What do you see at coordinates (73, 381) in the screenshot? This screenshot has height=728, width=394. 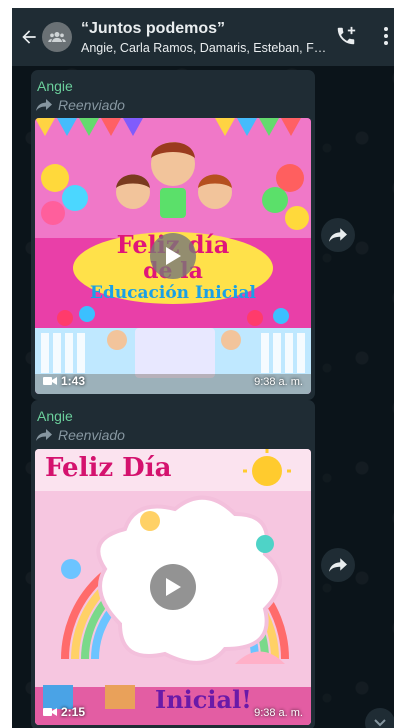 I see `duration-text: 1:43` at bounding box center [73, 381].